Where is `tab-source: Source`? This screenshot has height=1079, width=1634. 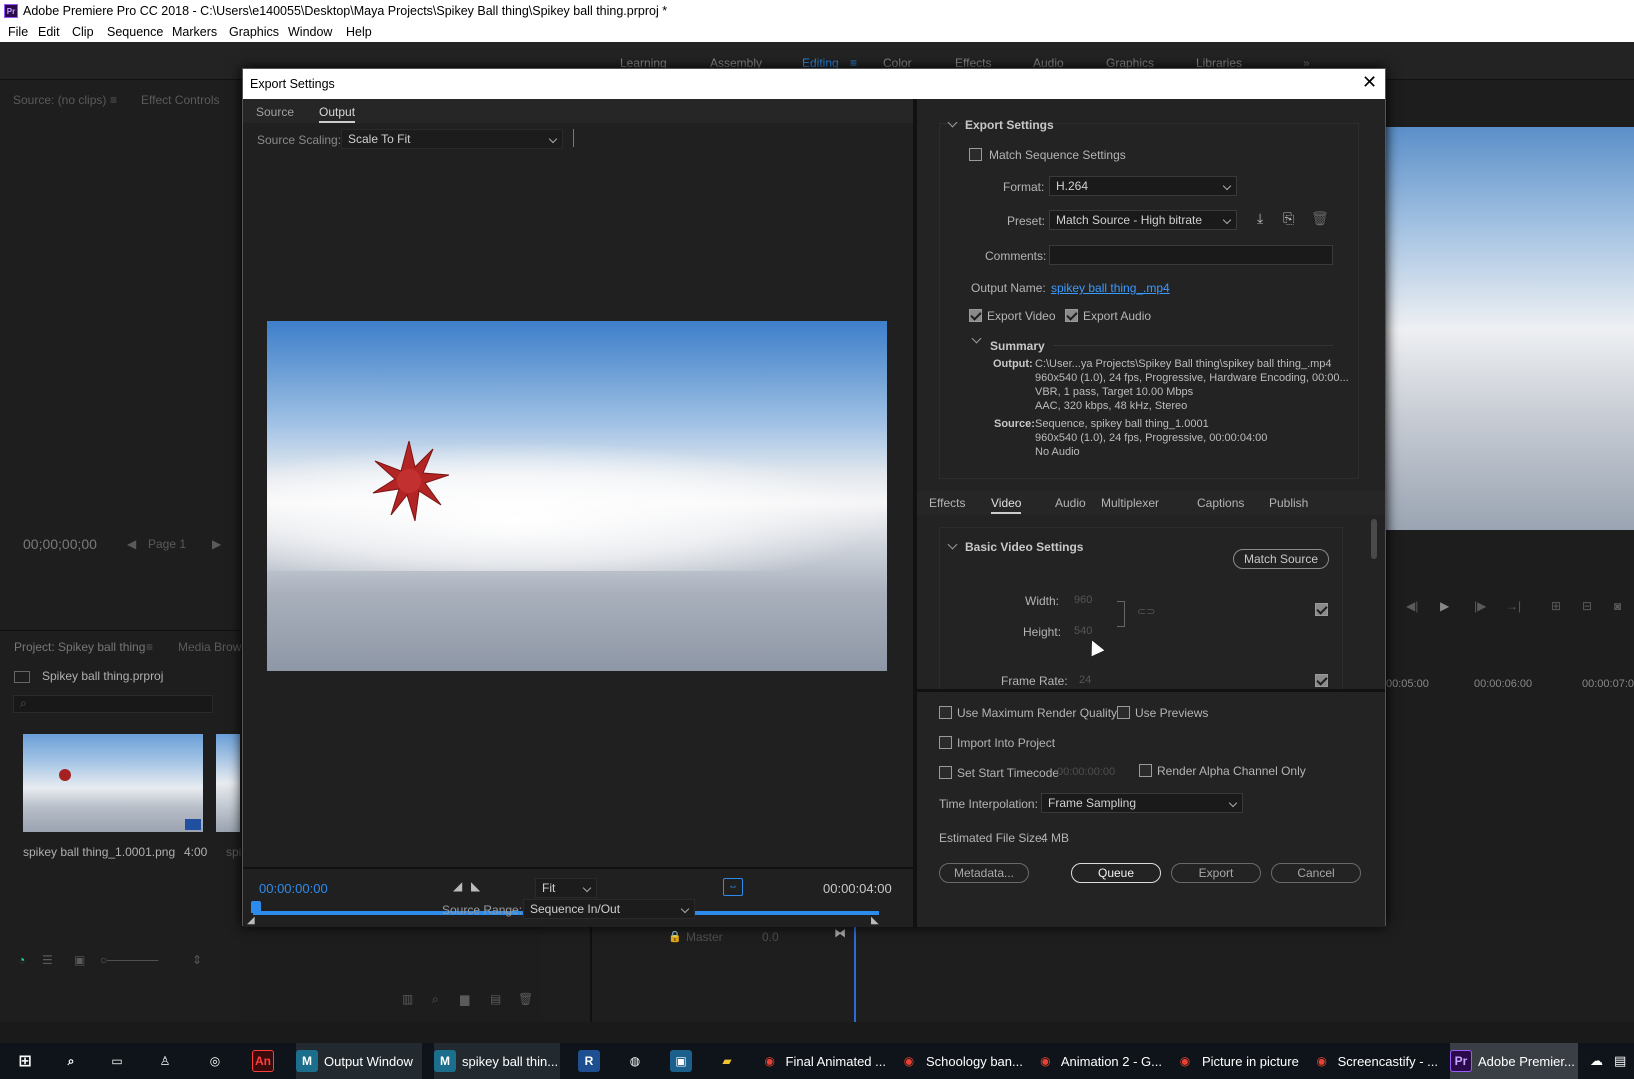 tab-source: Source is located at coordinates (275, 112).